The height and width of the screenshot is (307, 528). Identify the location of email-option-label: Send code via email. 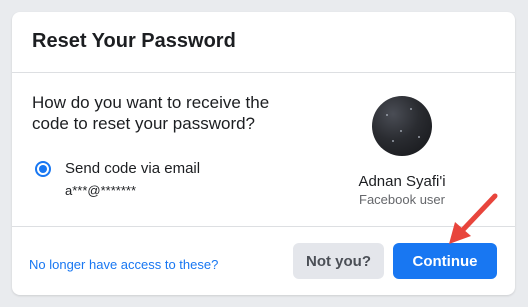
(132, 168).